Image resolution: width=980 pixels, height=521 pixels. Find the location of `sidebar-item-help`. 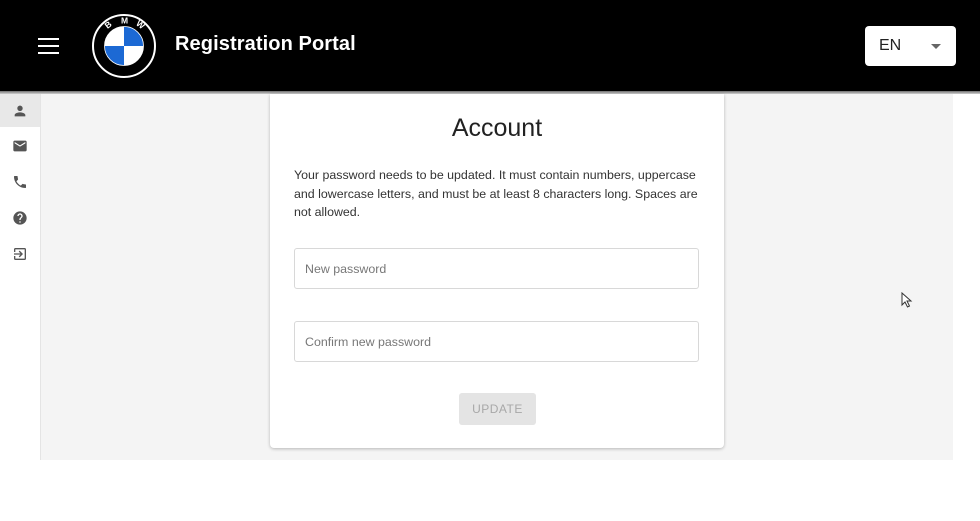

sidebar-item-help is located at coordinates (20, 217).